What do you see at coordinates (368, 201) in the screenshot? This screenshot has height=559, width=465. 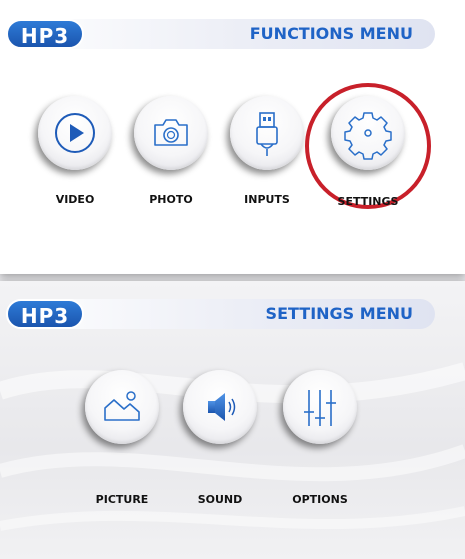 I see `settings-label: SETTINGS` at bounding box center [368, 201].